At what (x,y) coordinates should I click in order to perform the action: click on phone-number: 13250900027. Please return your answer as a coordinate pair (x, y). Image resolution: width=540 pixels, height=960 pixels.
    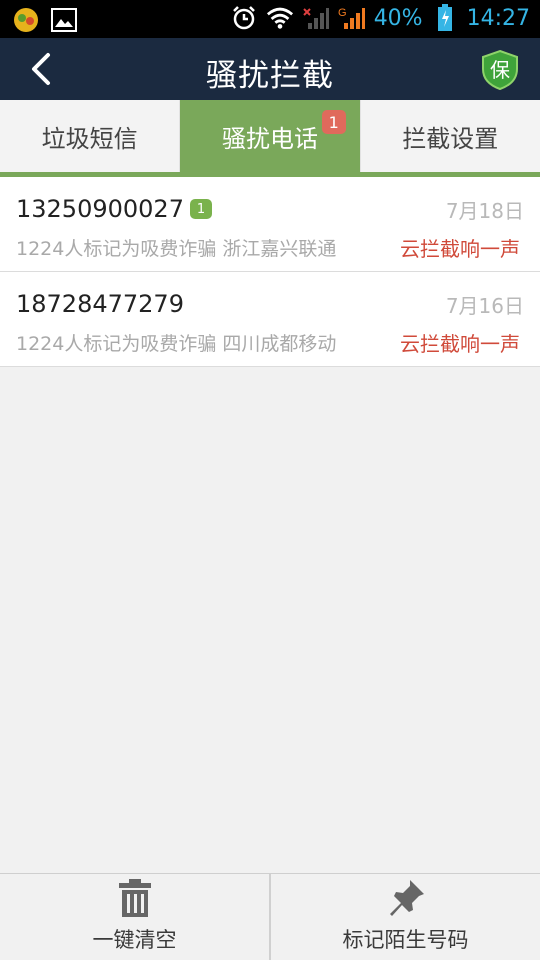
    Looking at the image, I should click on (100, 209).